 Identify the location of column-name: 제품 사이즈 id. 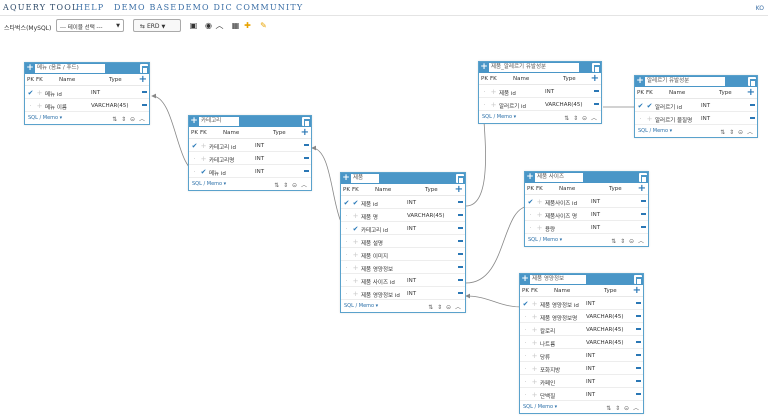
(378, 282).